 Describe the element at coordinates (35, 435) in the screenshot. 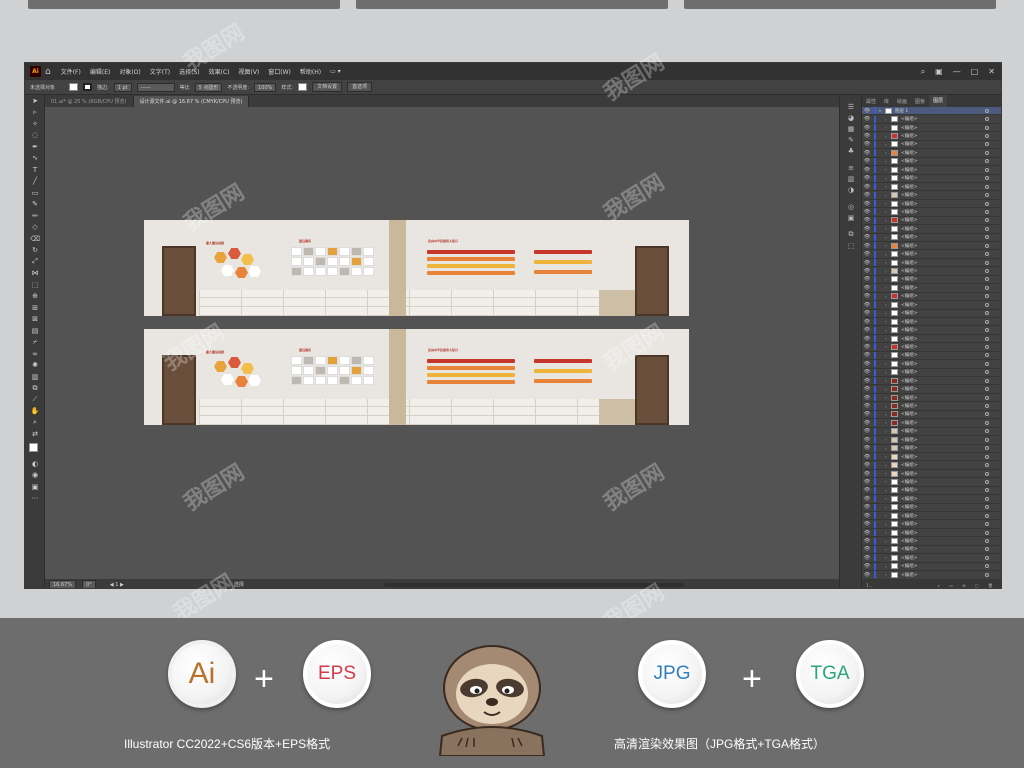

I see `swap-colors-icon: ⇄` at that location.